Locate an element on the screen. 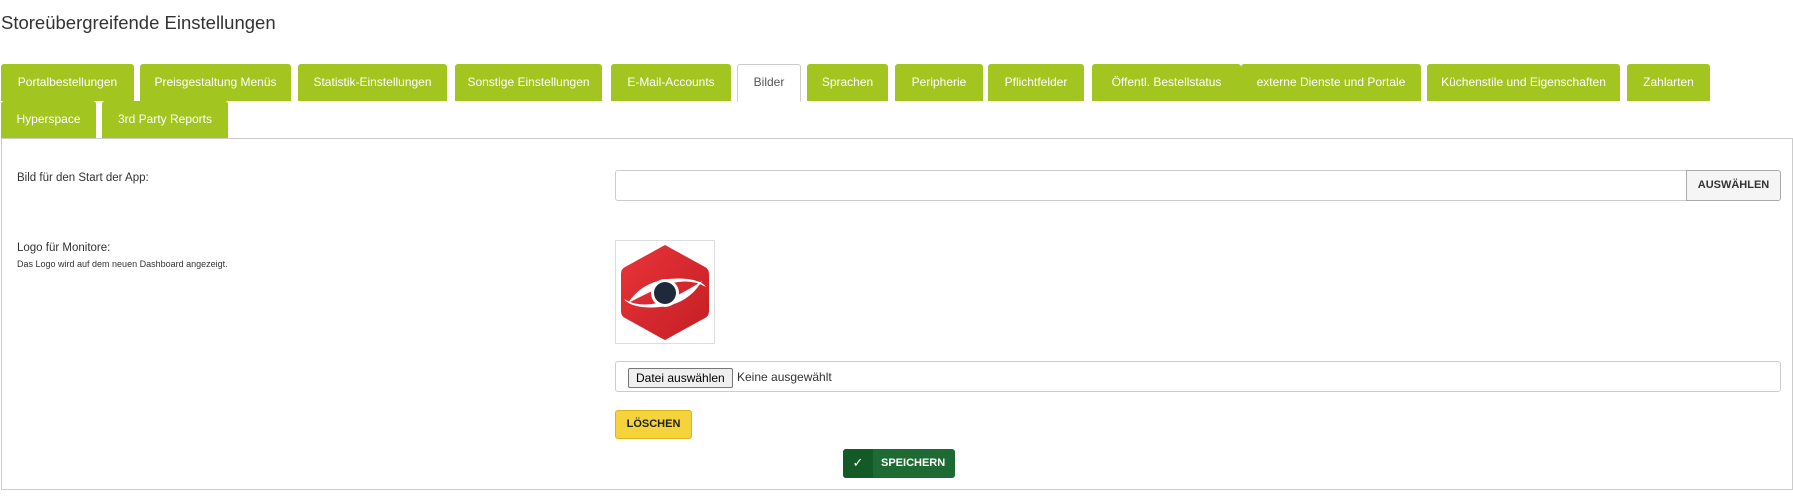 The image size is (1793, 504). save-button: ✓ SPEICHERN is located at coordinates (899, 463).